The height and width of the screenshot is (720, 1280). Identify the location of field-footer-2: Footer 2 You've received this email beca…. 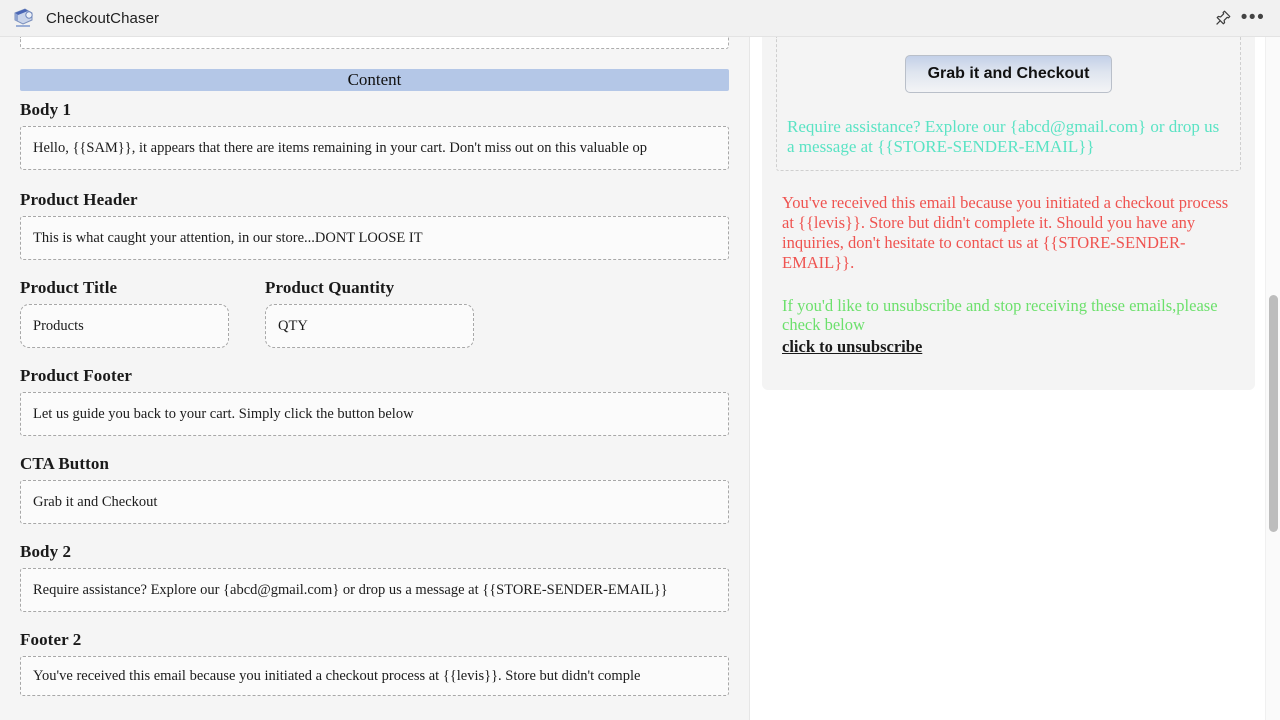
(374, 663).